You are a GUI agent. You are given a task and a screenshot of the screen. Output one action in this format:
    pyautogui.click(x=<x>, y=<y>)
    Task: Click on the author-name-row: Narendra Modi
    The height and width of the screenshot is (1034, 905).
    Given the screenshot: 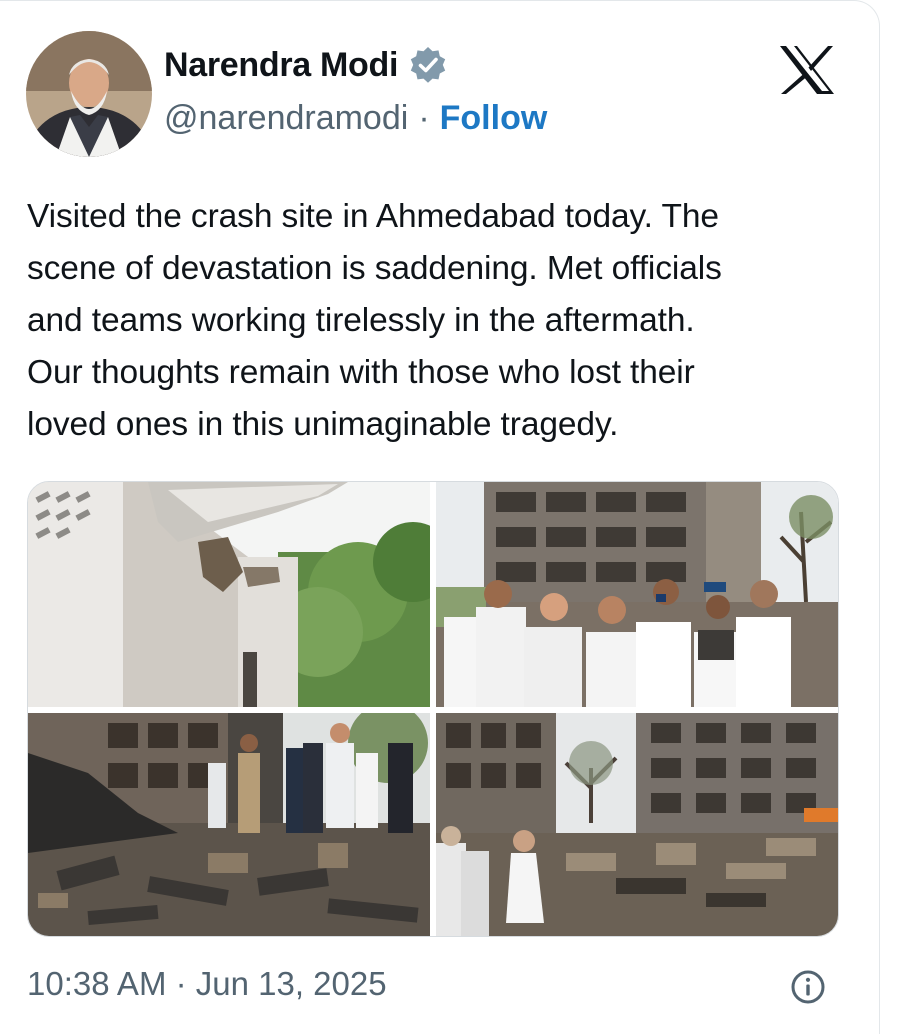 What is the action you would take?
    pyautogui.click(x=306, y=65)
    